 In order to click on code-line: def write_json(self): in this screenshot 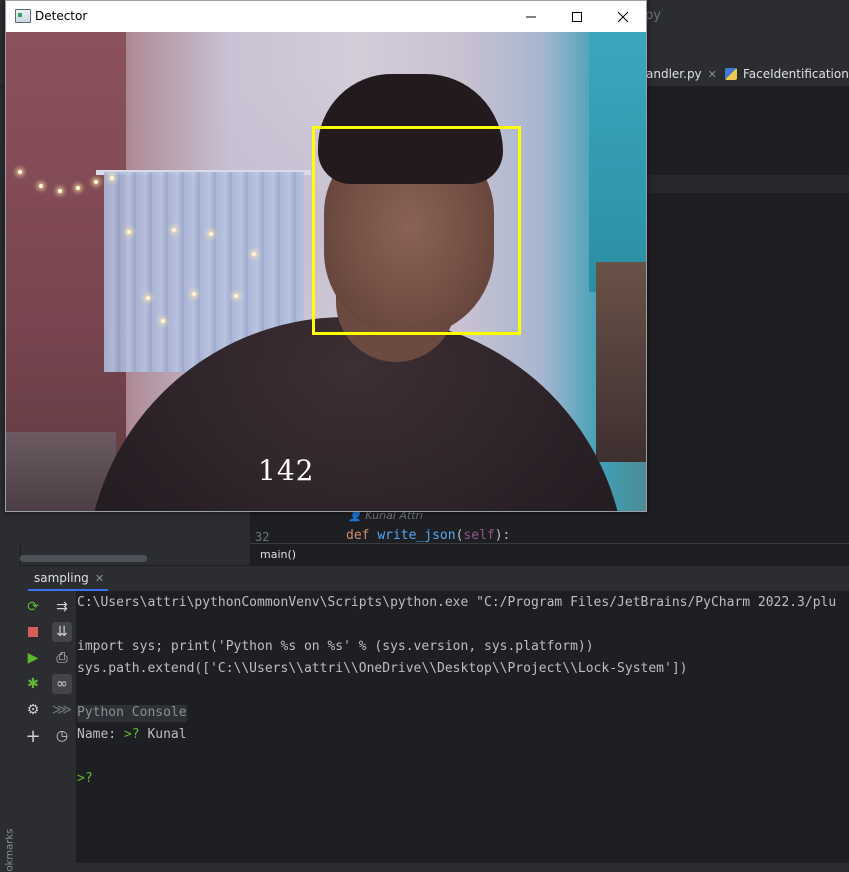, I will do `click(428, 535)`.